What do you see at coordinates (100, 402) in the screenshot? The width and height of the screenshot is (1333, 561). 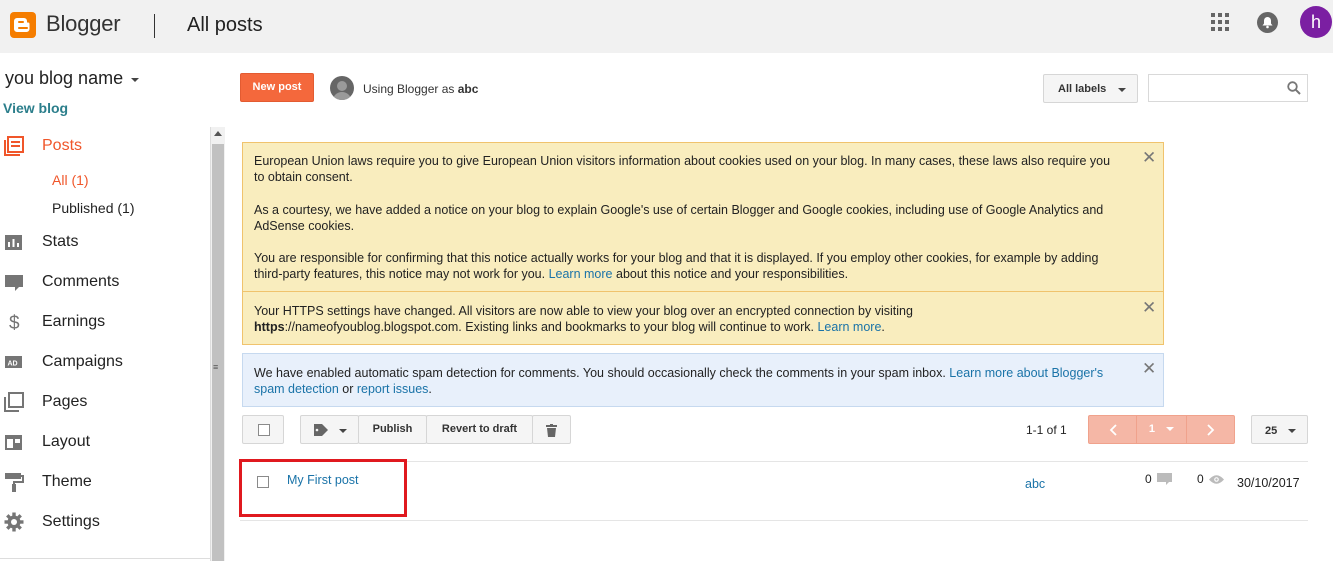 I see `sidebar-item-pages: Pages` at bounding box center [100, 402].